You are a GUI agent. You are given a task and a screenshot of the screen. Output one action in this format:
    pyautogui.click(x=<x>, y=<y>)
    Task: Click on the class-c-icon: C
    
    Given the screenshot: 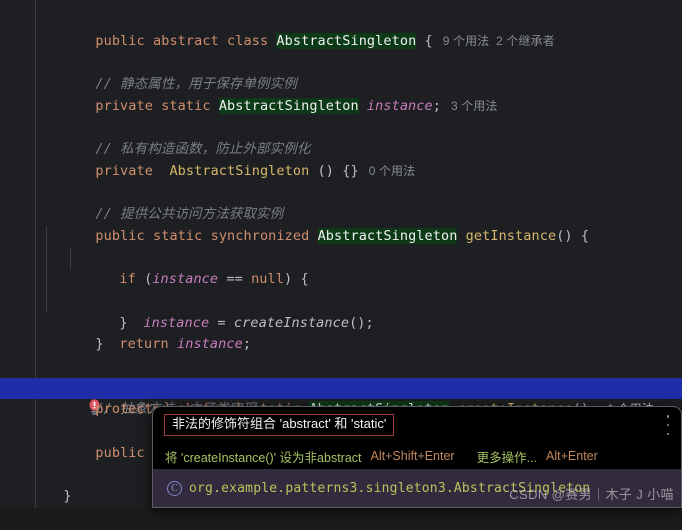 What is the action you would take?
    pyautogui.click(x=174, y=488)
    